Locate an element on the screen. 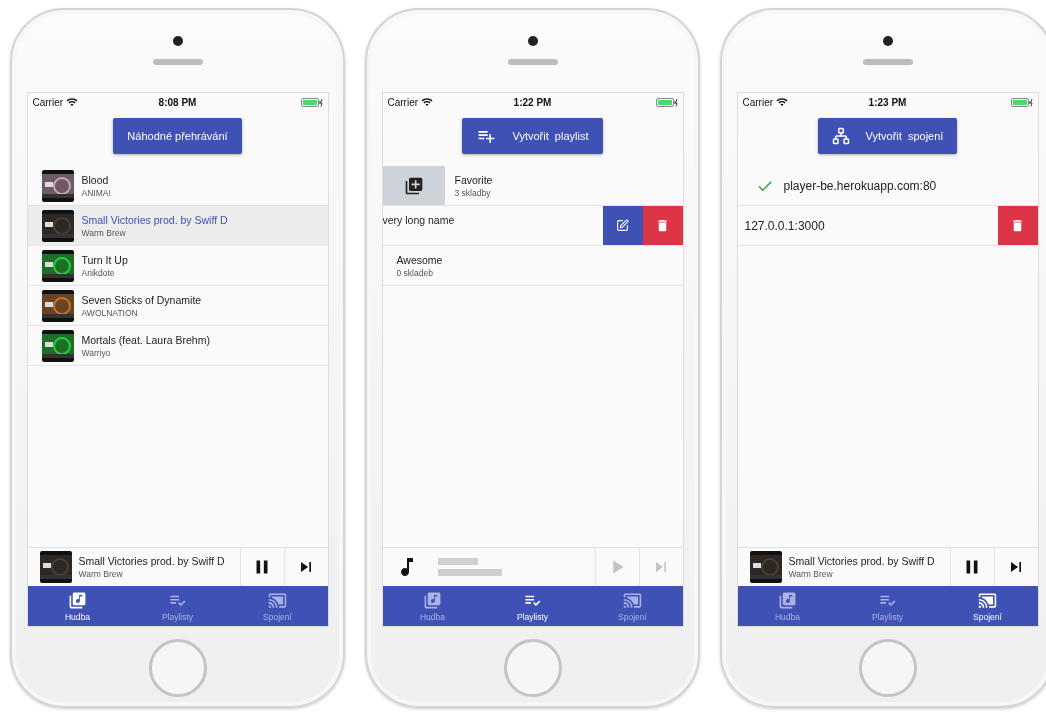 Image resolution: width=1046 pixels, height=713 pixels. playlist-name: Awesome is located at coordinates (420, 259).